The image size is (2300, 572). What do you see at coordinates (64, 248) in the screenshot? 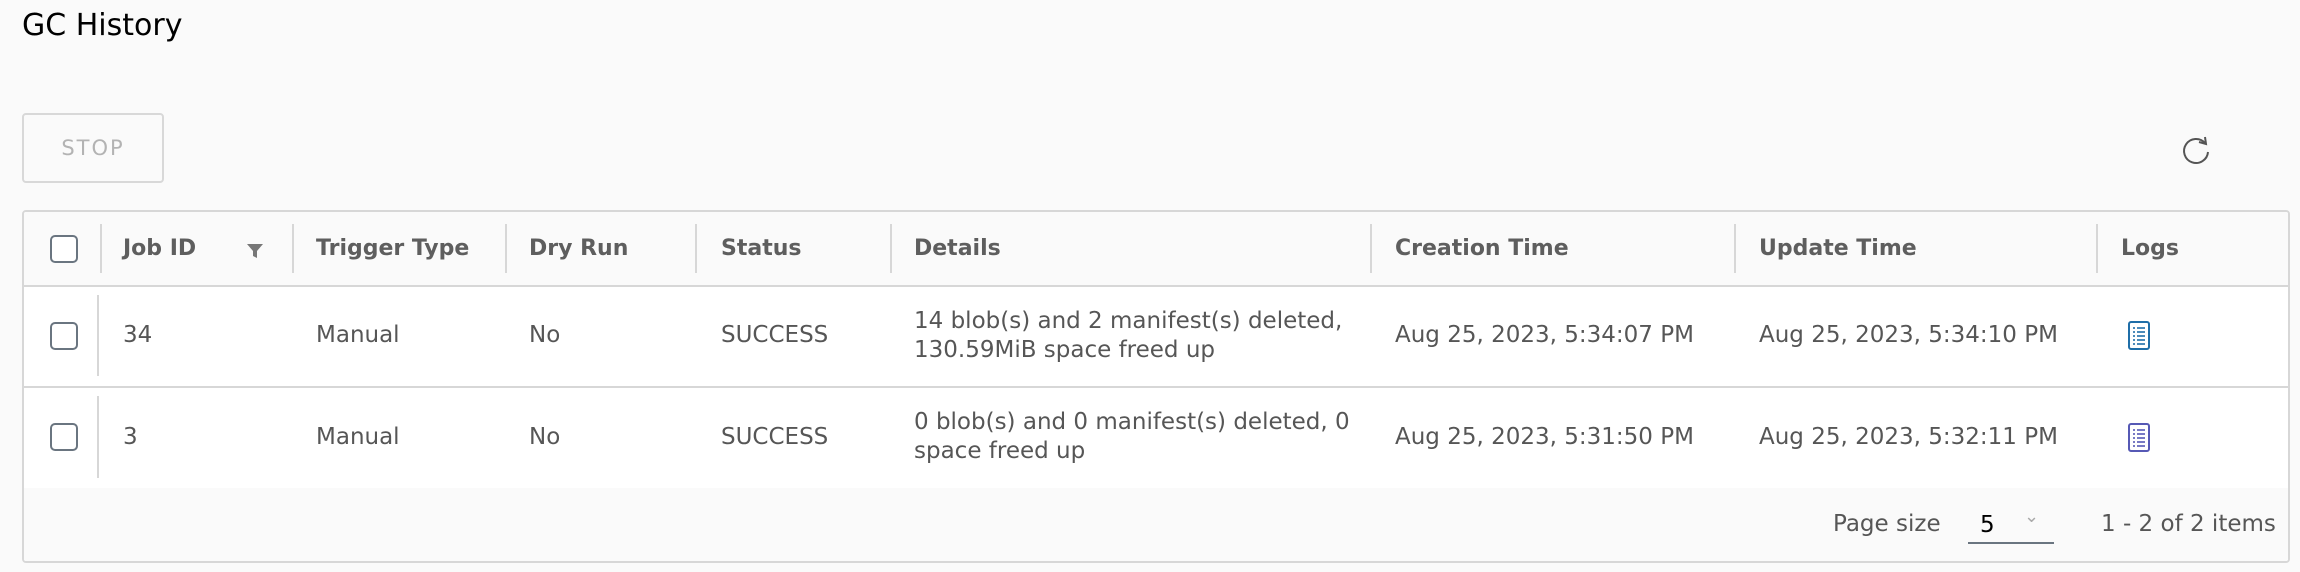
I see `select-all-checkbox` at bounding box center [64, 248].